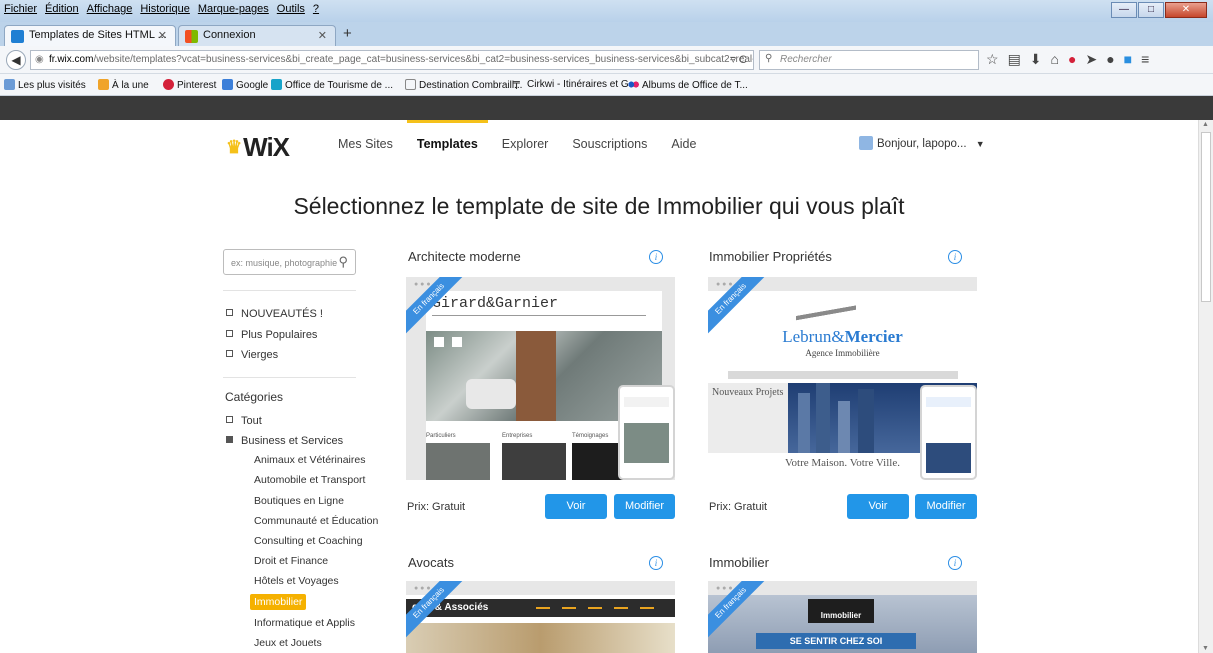  Describe the element at coordinates (1145, 59) in the screenshot. I see `hamburger-menu-icon: ≡` at that location.